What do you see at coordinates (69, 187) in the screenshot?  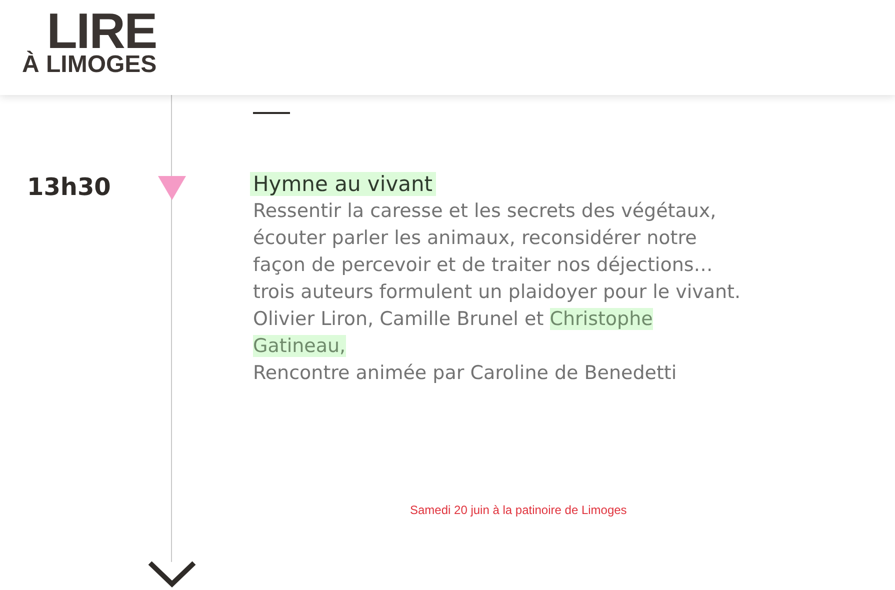 I see `event-time: 13h30` at bounding box center [69, 187].